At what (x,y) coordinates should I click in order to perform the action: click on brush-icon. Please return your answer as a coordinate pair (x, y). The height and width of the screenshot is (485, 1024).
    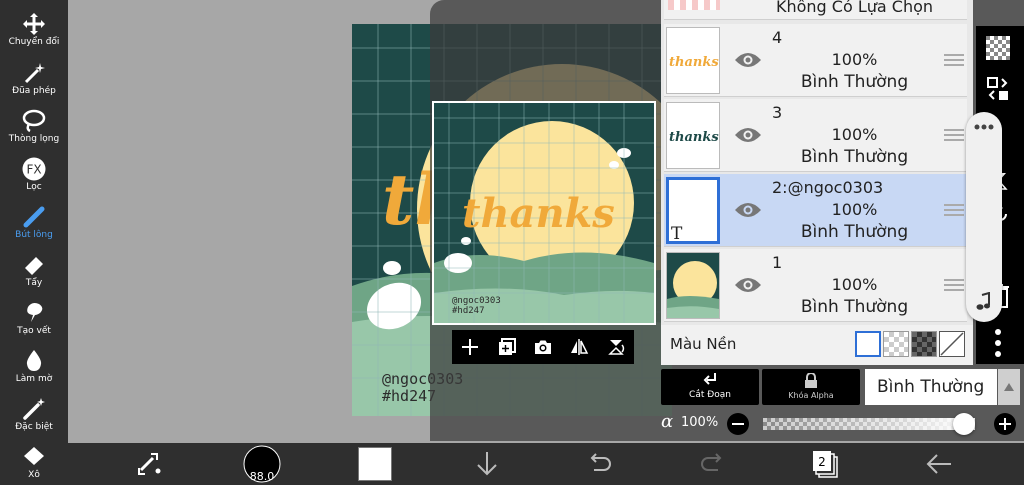
    Looking at the image, I should click on (34, 217).